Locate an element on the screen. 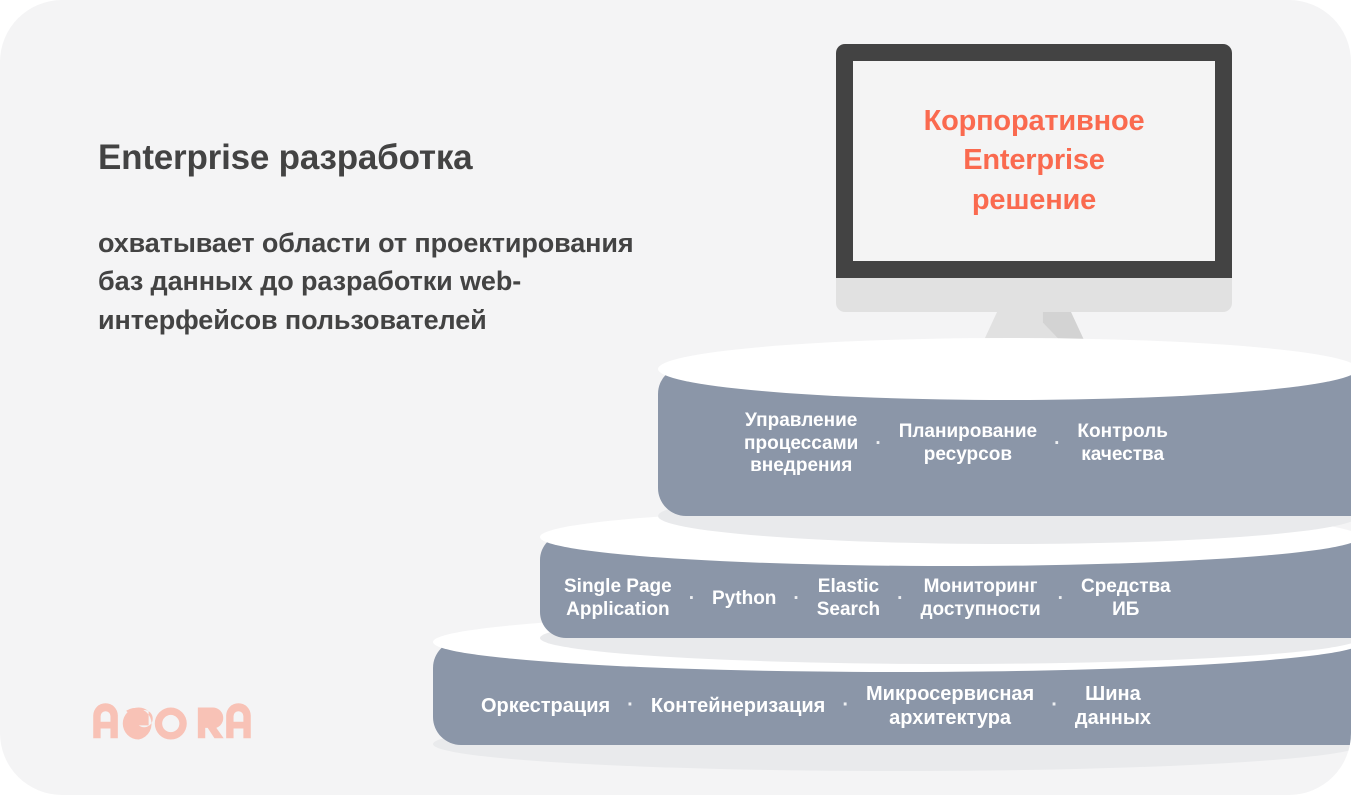 The width and height of the screenshot is (1351, 795). step-label-line: внедрения is located at coordinates (801, 466).